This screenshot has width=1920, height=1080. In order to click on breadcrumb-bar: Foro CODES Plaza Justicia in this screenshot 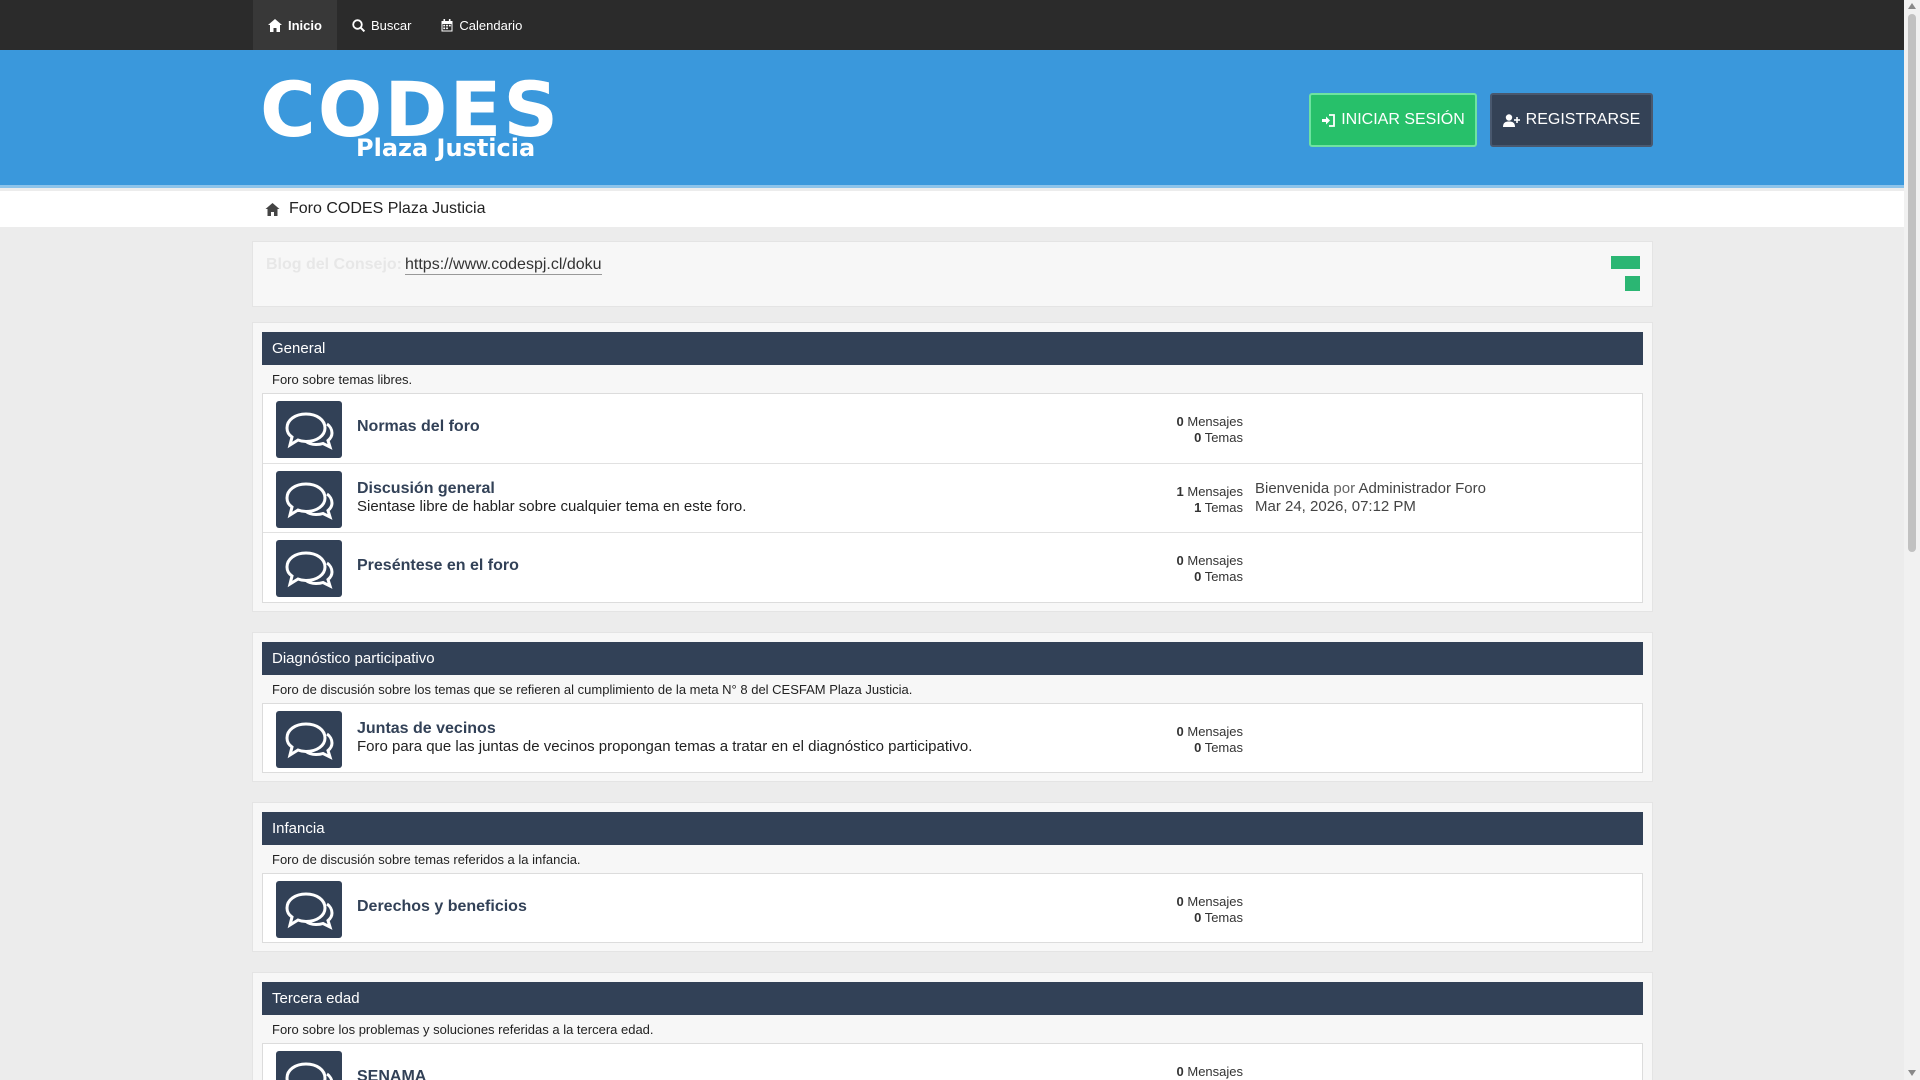, I will do `click(952, 209)`.